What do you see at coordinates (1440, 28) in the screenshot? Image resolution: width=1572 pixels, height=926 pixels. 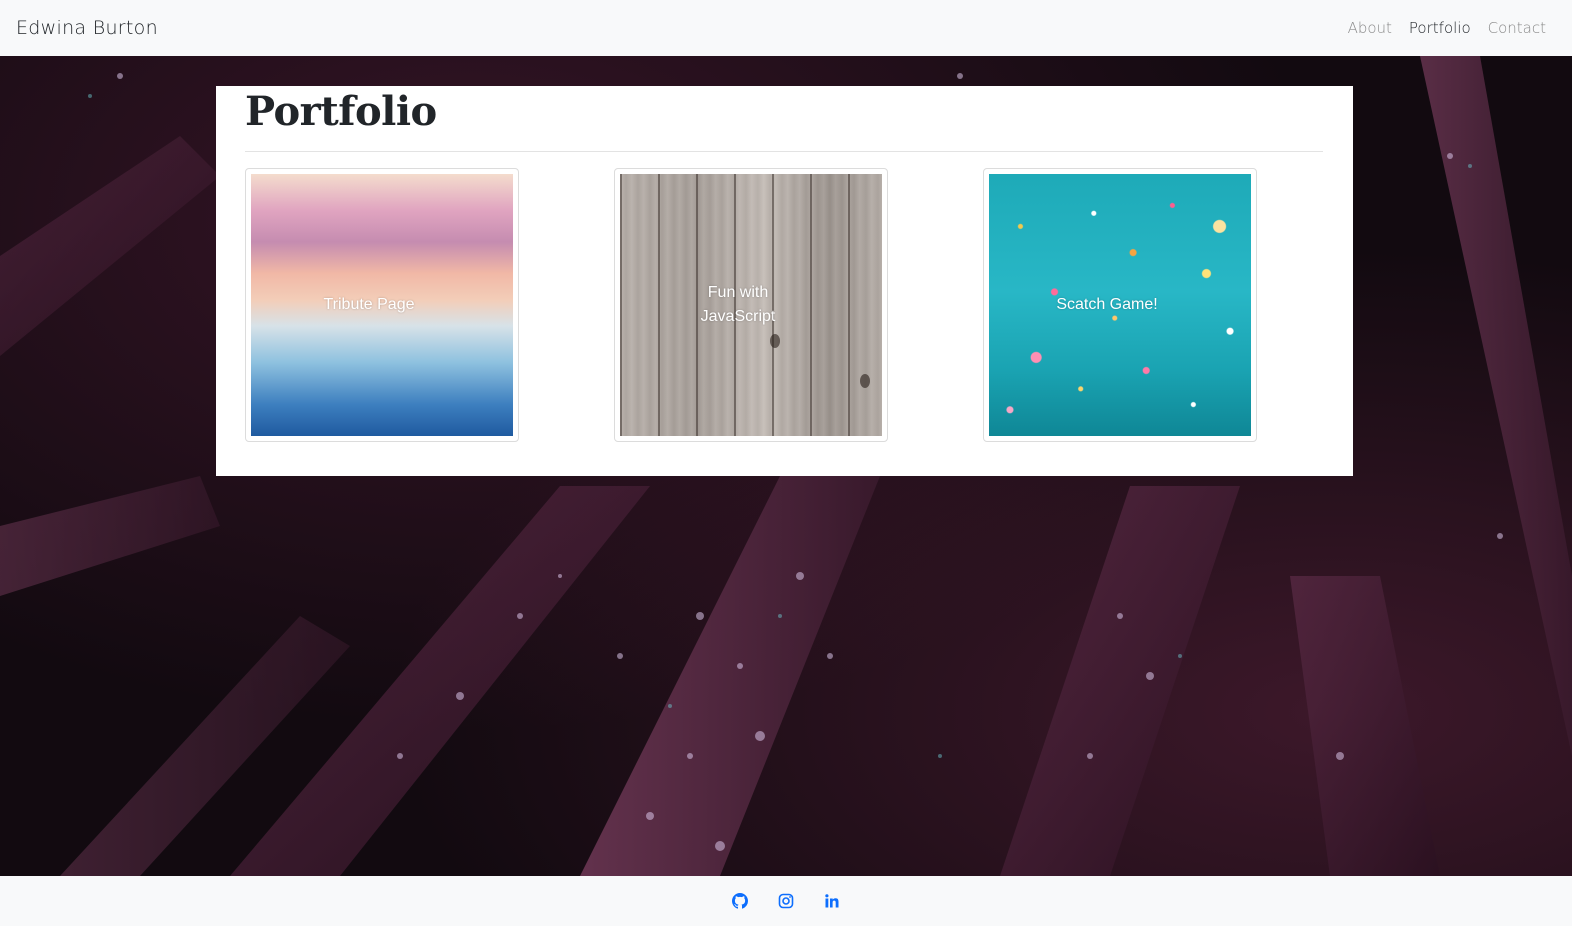 I see `nav-link-portfolio: Portfolio` at bounding box center [1440, 28].